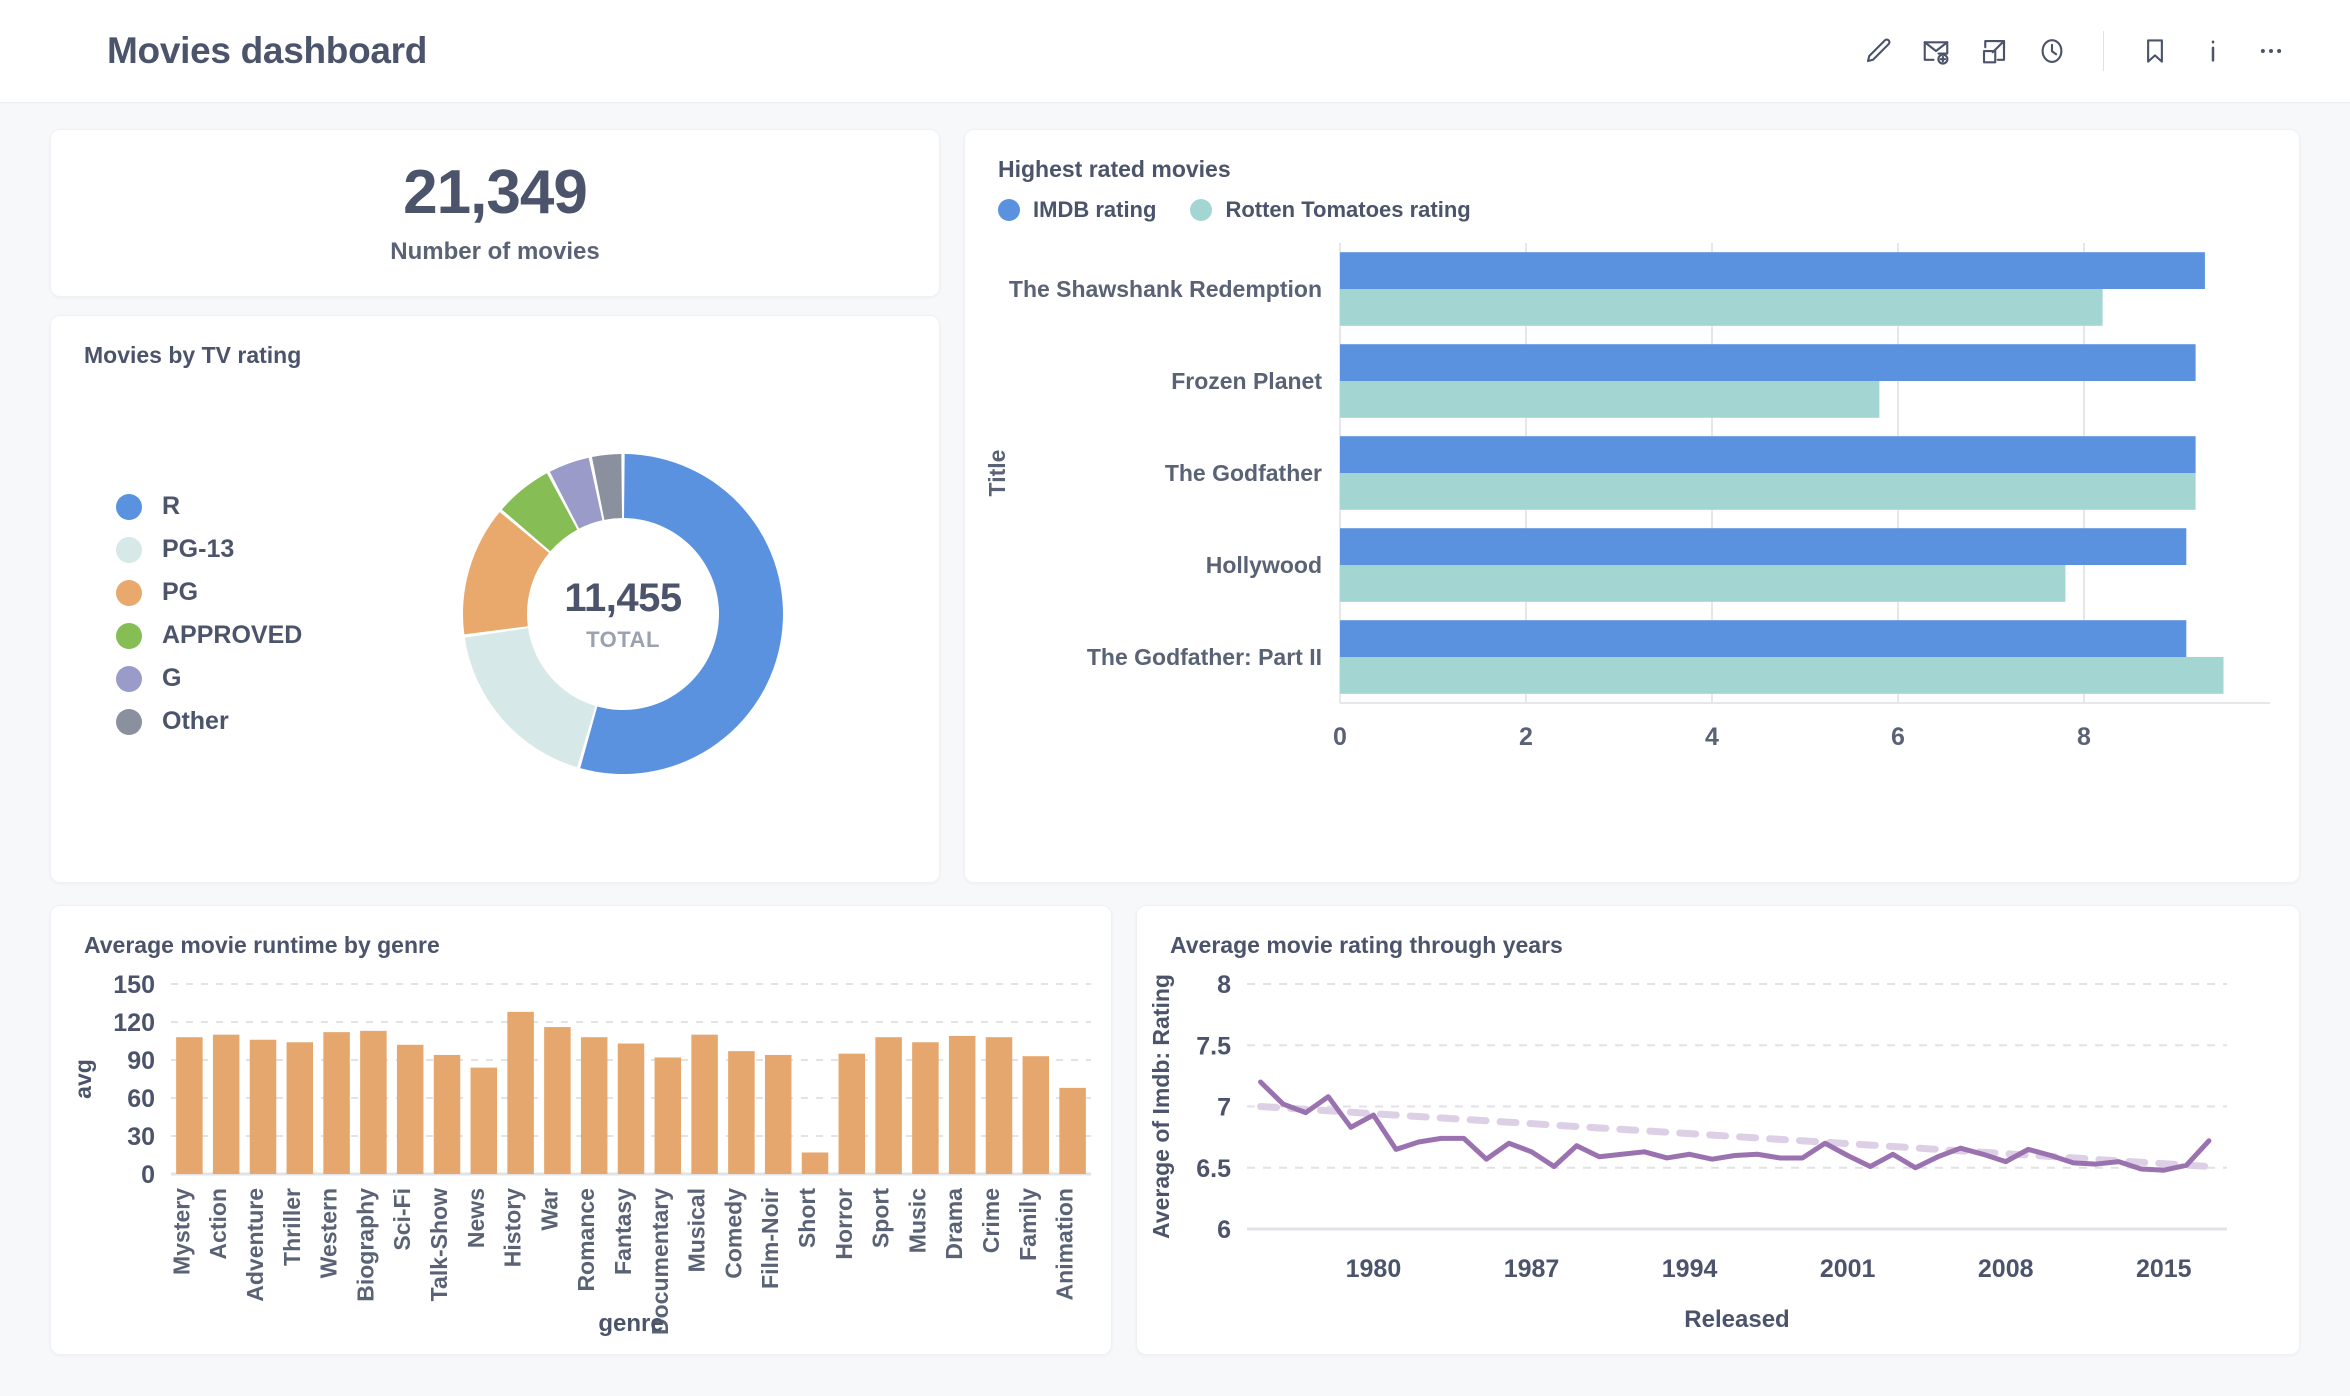  What do you see at coordinates (258, 549) in the screenshot?
I see `legend-item-pg-13: PG-13` at bounding box center [258, 549].